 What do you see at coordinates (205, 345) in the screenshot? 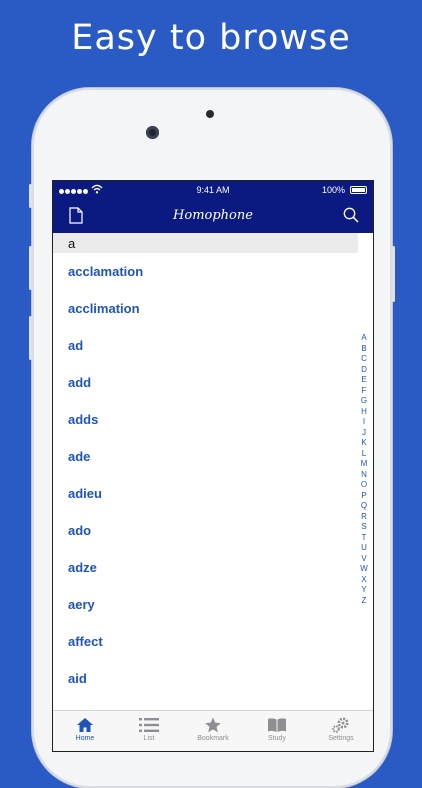
I see `list-item: ad` at bounding box center [205, 345].